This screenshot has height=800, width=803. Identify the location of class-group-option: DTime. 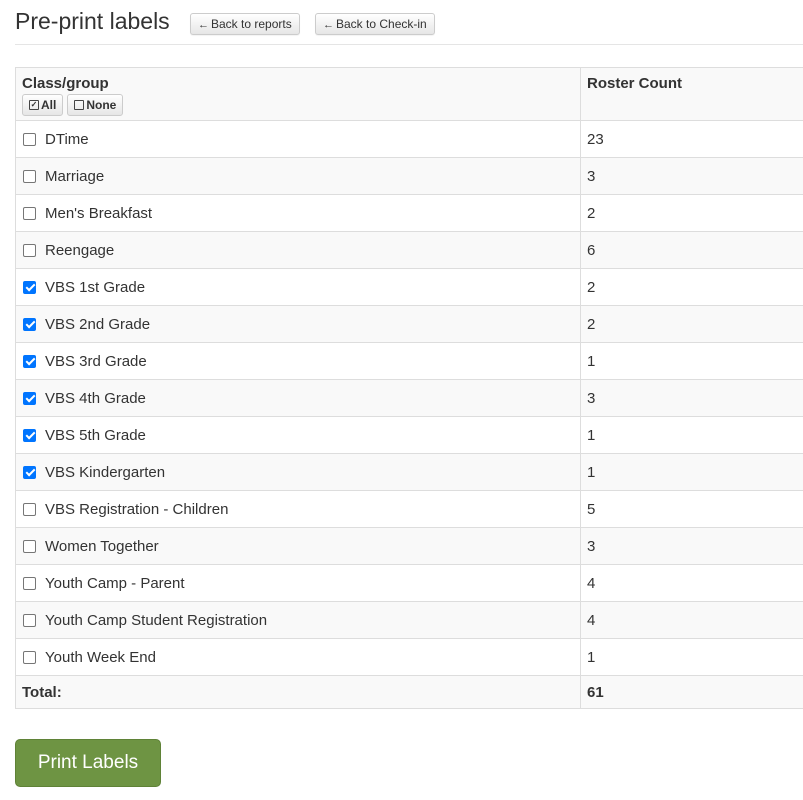
(298, 139).